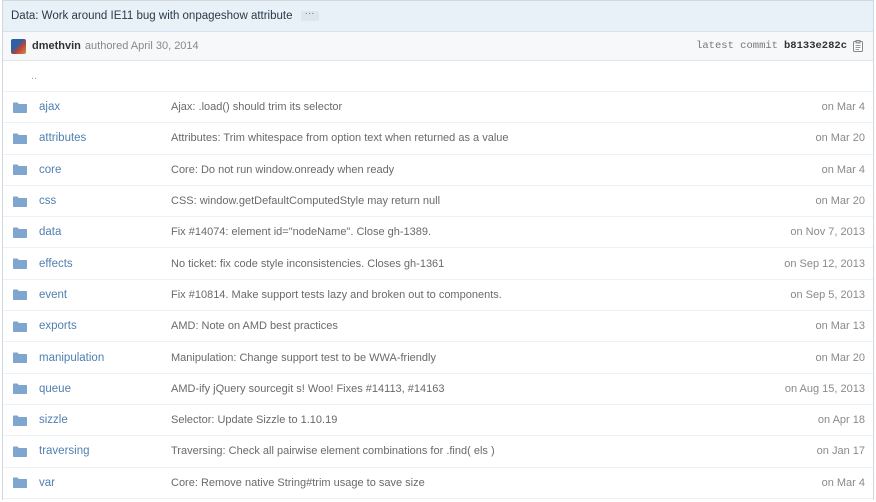 Image resolution: width=876 pixels, height=502 pixels. I want to click on expand-message-button: ···, so click(309, 15).